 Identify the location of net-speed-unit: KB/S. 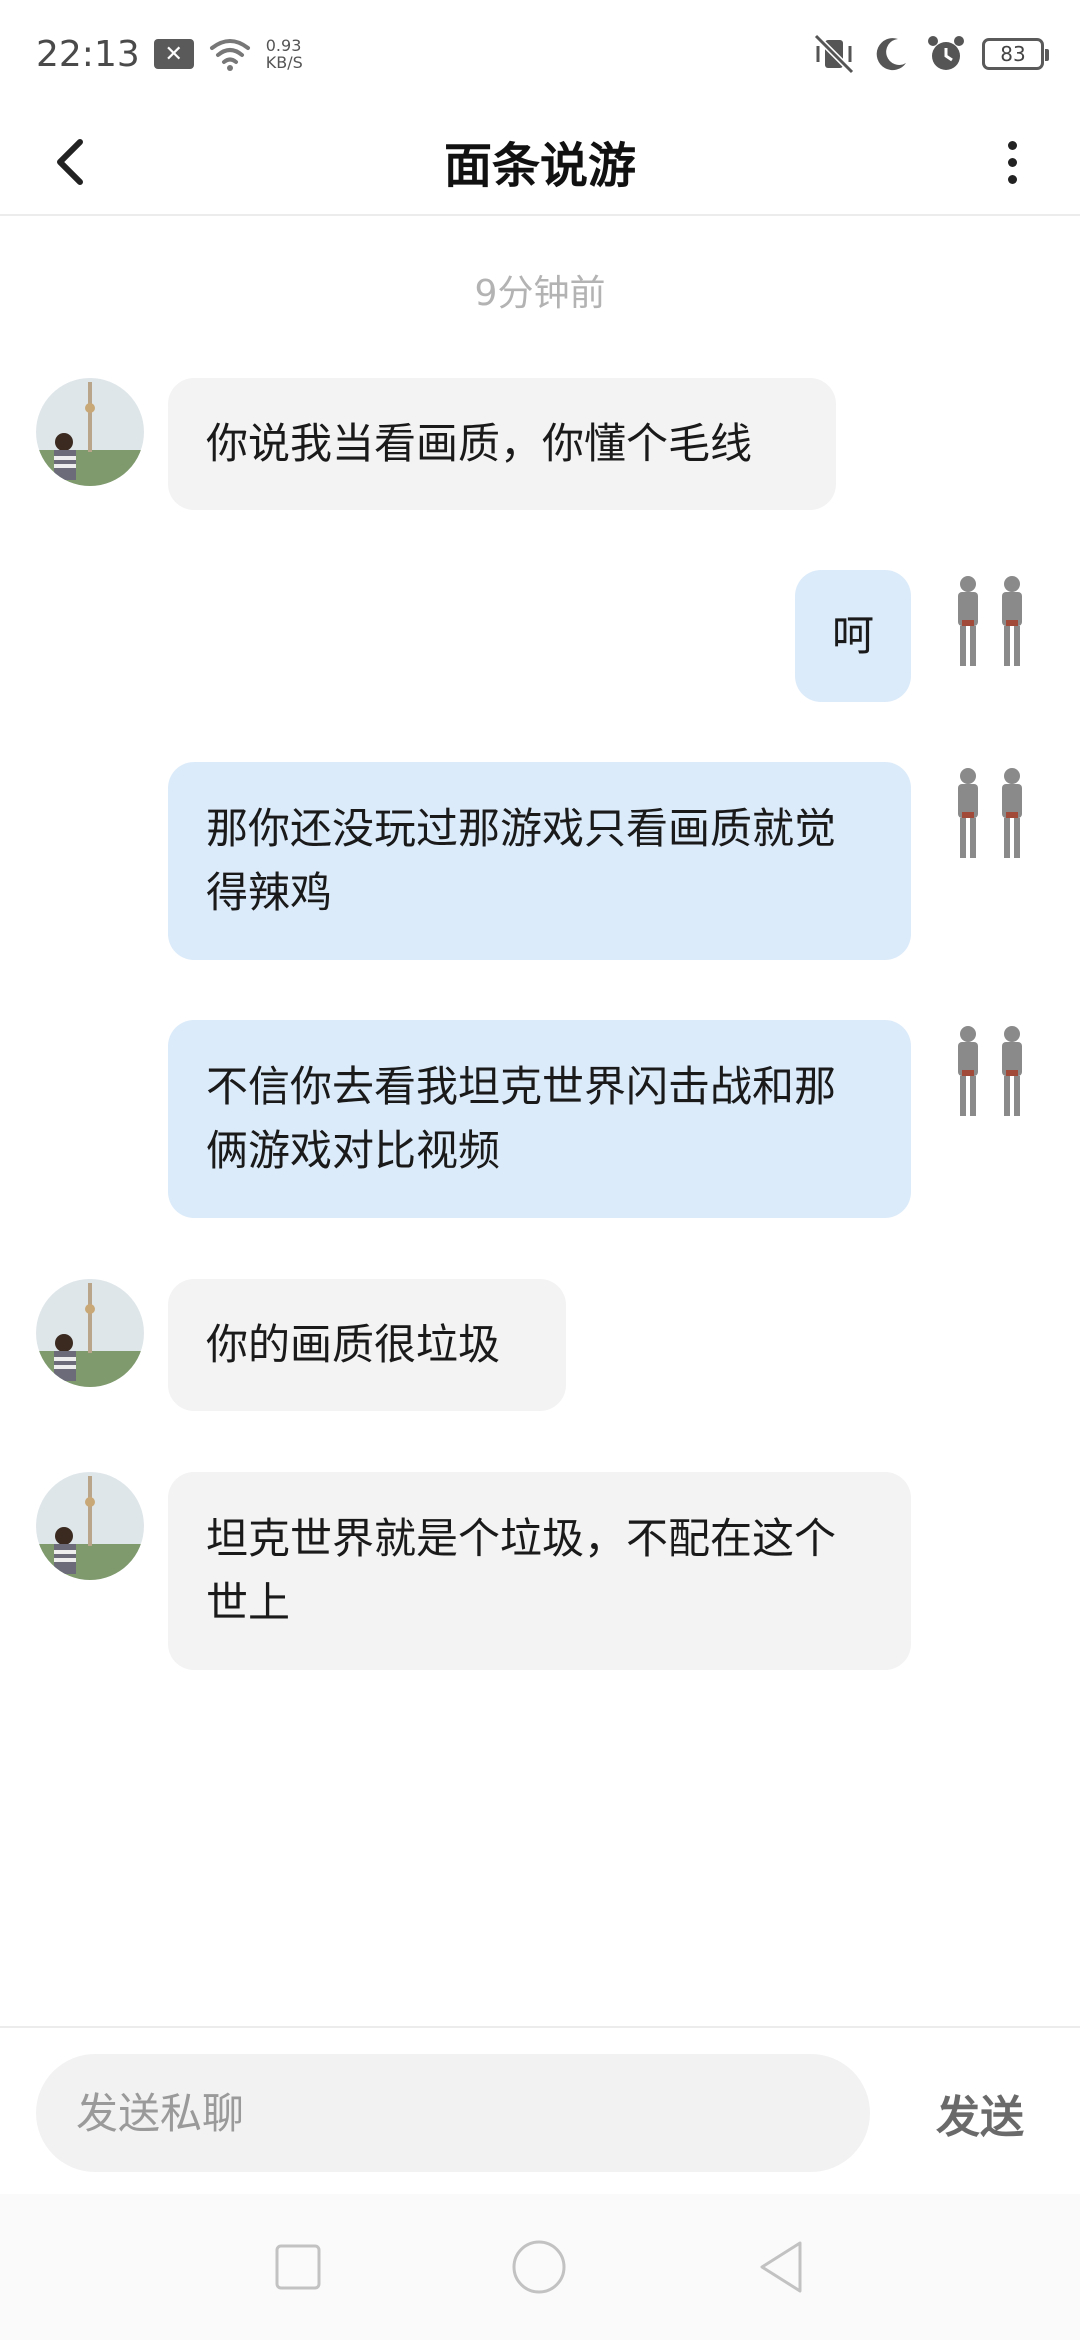
(284, 62).